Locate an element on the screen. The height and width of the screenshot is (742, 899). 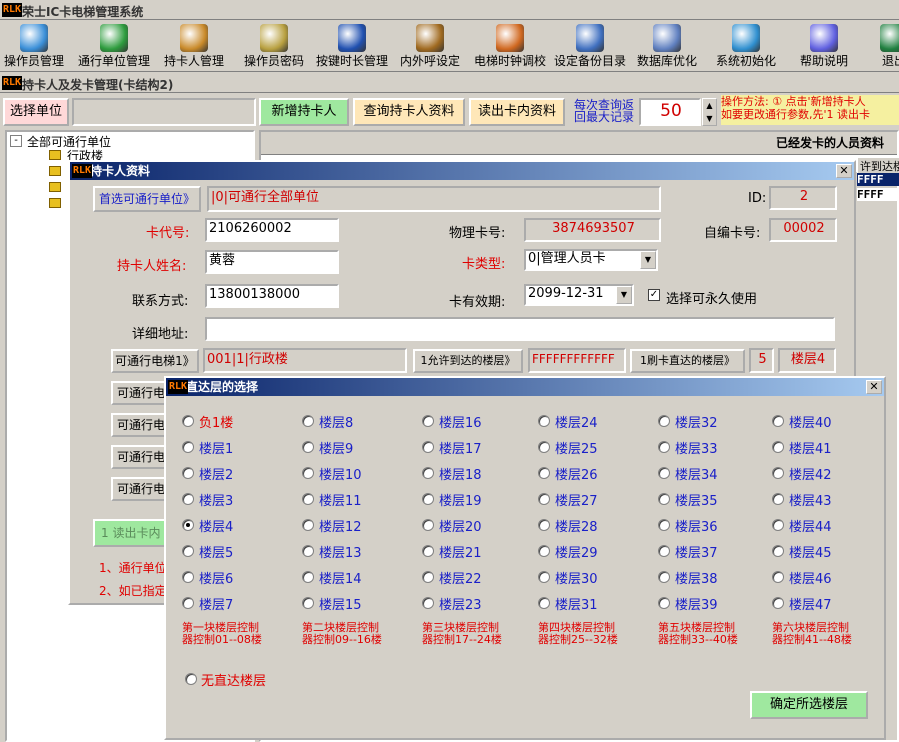
floor-label-34: 楼层34 is located at coordinates (696, 475).